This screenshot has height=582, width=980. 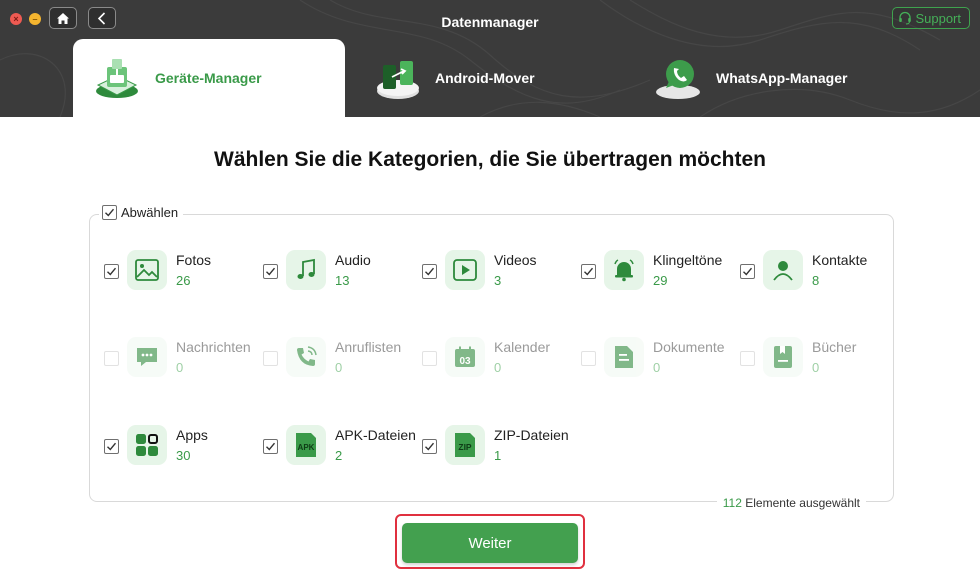 I want to click on tab-whatsapp-manager: WhatsApp-Manager, so click(x=749, y=78).